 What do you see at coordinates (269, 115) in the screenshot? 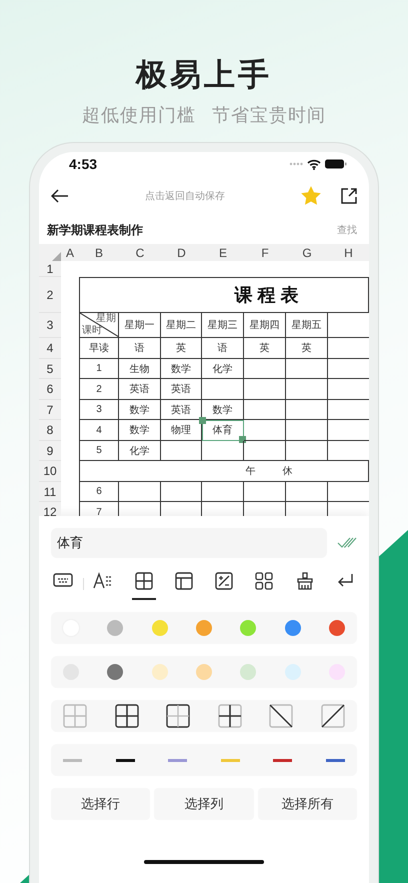
I see `subtitle: 节省宝贵时间` at bounding box center [269, 115].